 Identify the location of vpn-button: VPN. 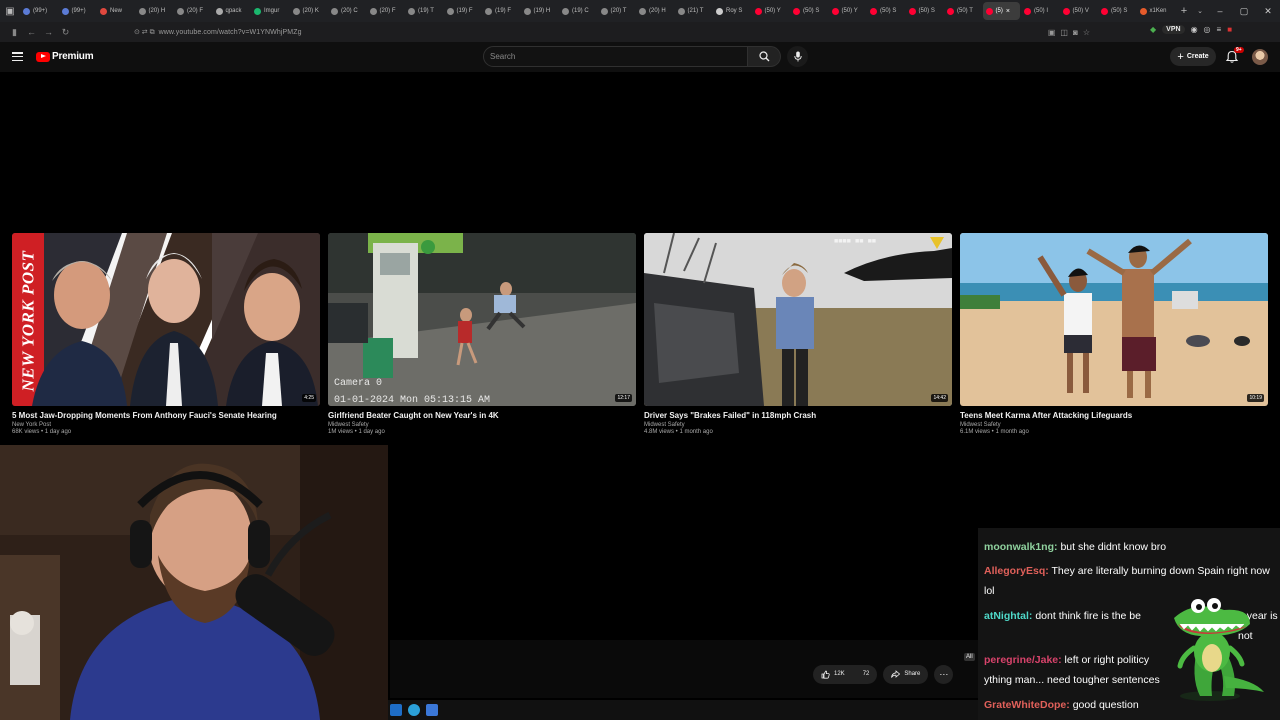
(1173, 29).